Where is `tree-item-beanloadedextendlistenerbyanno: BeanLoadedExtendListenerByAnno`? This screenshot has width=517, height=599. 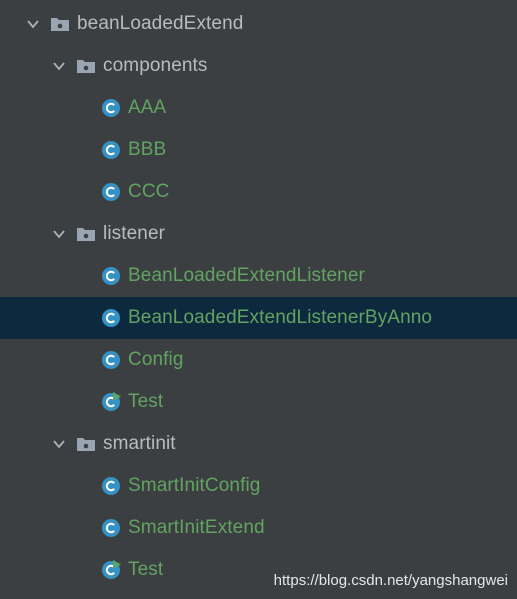
tree-item-beanloadedextendlistenerbyanno: BeanLoadedExtendListenerByAnno is located at coordinates (258, 318).